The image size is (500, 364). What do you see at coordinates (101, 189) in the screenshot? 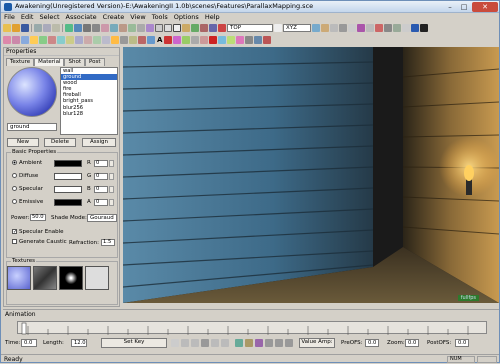
I see `b-channel-input: 0` at bounding box center [101, 189].